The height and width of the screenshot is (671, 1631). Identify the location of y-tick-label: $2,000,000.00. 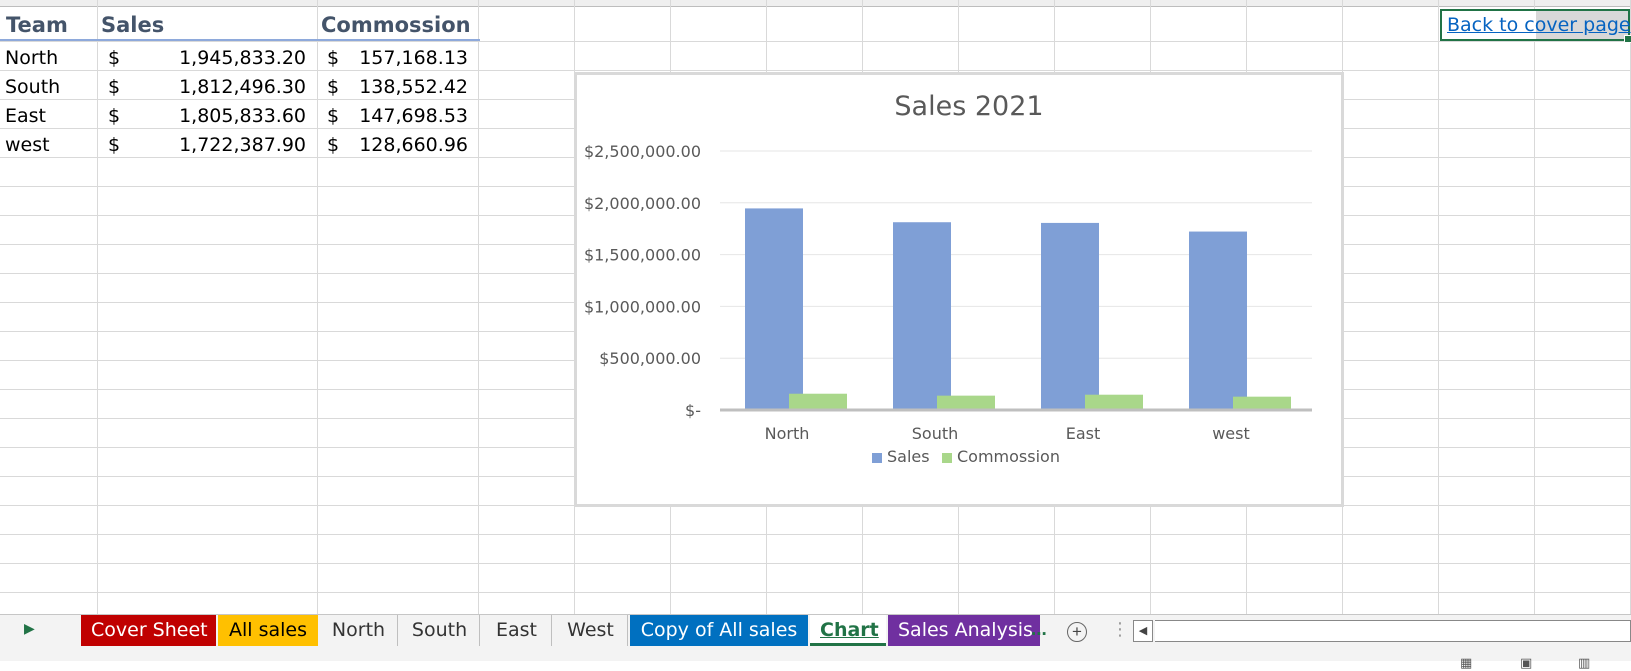
(642, 203).